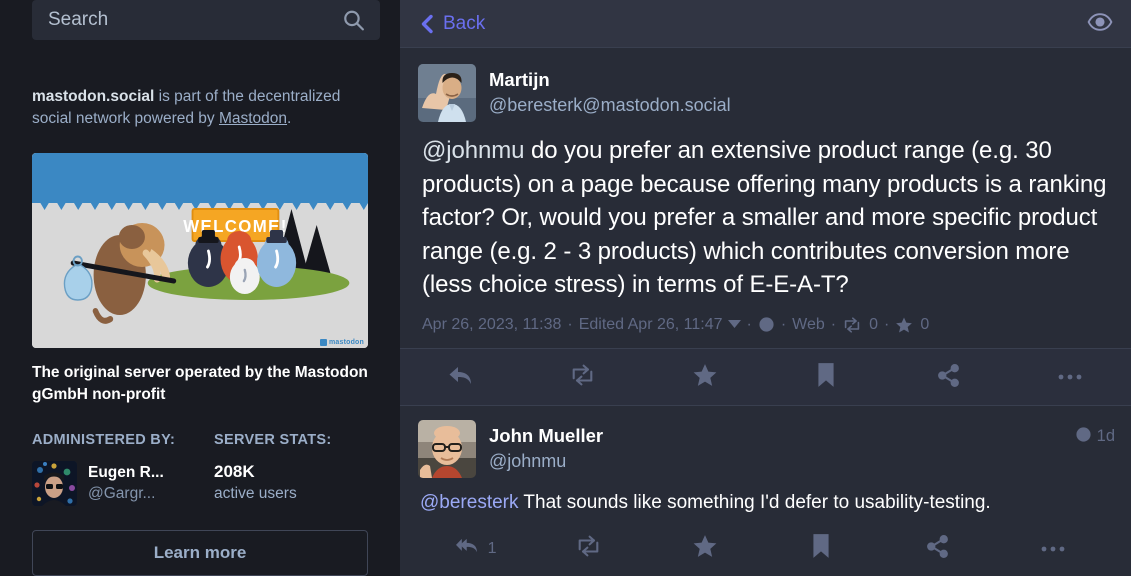 This screenshot has width=1131, height=576. I want to click on server-hero-image: WELCOME! mastodon, so click(200, 250).